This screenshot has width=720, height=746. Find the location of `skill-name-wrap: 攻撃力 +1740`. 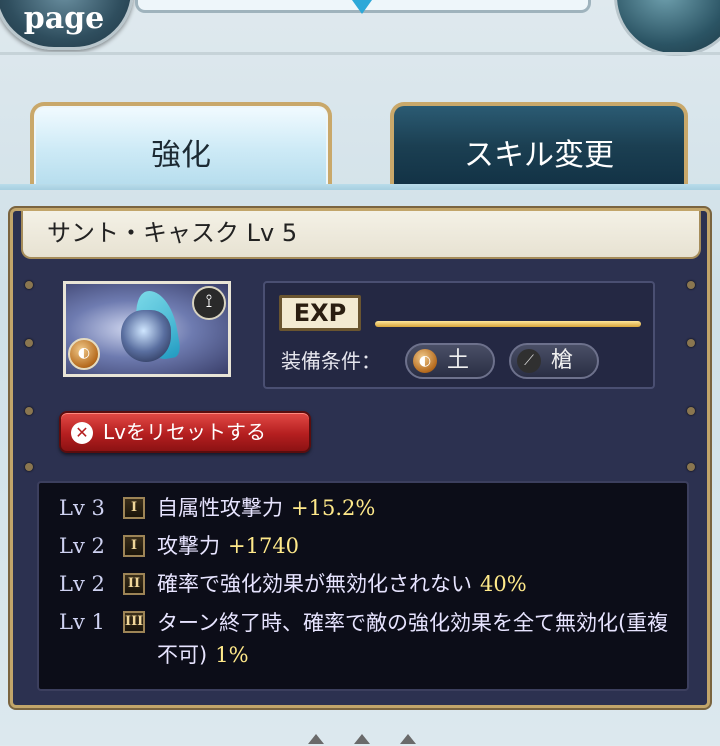

skill-name-wrap: 攻撃力 +1740 is located at coordinates (228, 546).